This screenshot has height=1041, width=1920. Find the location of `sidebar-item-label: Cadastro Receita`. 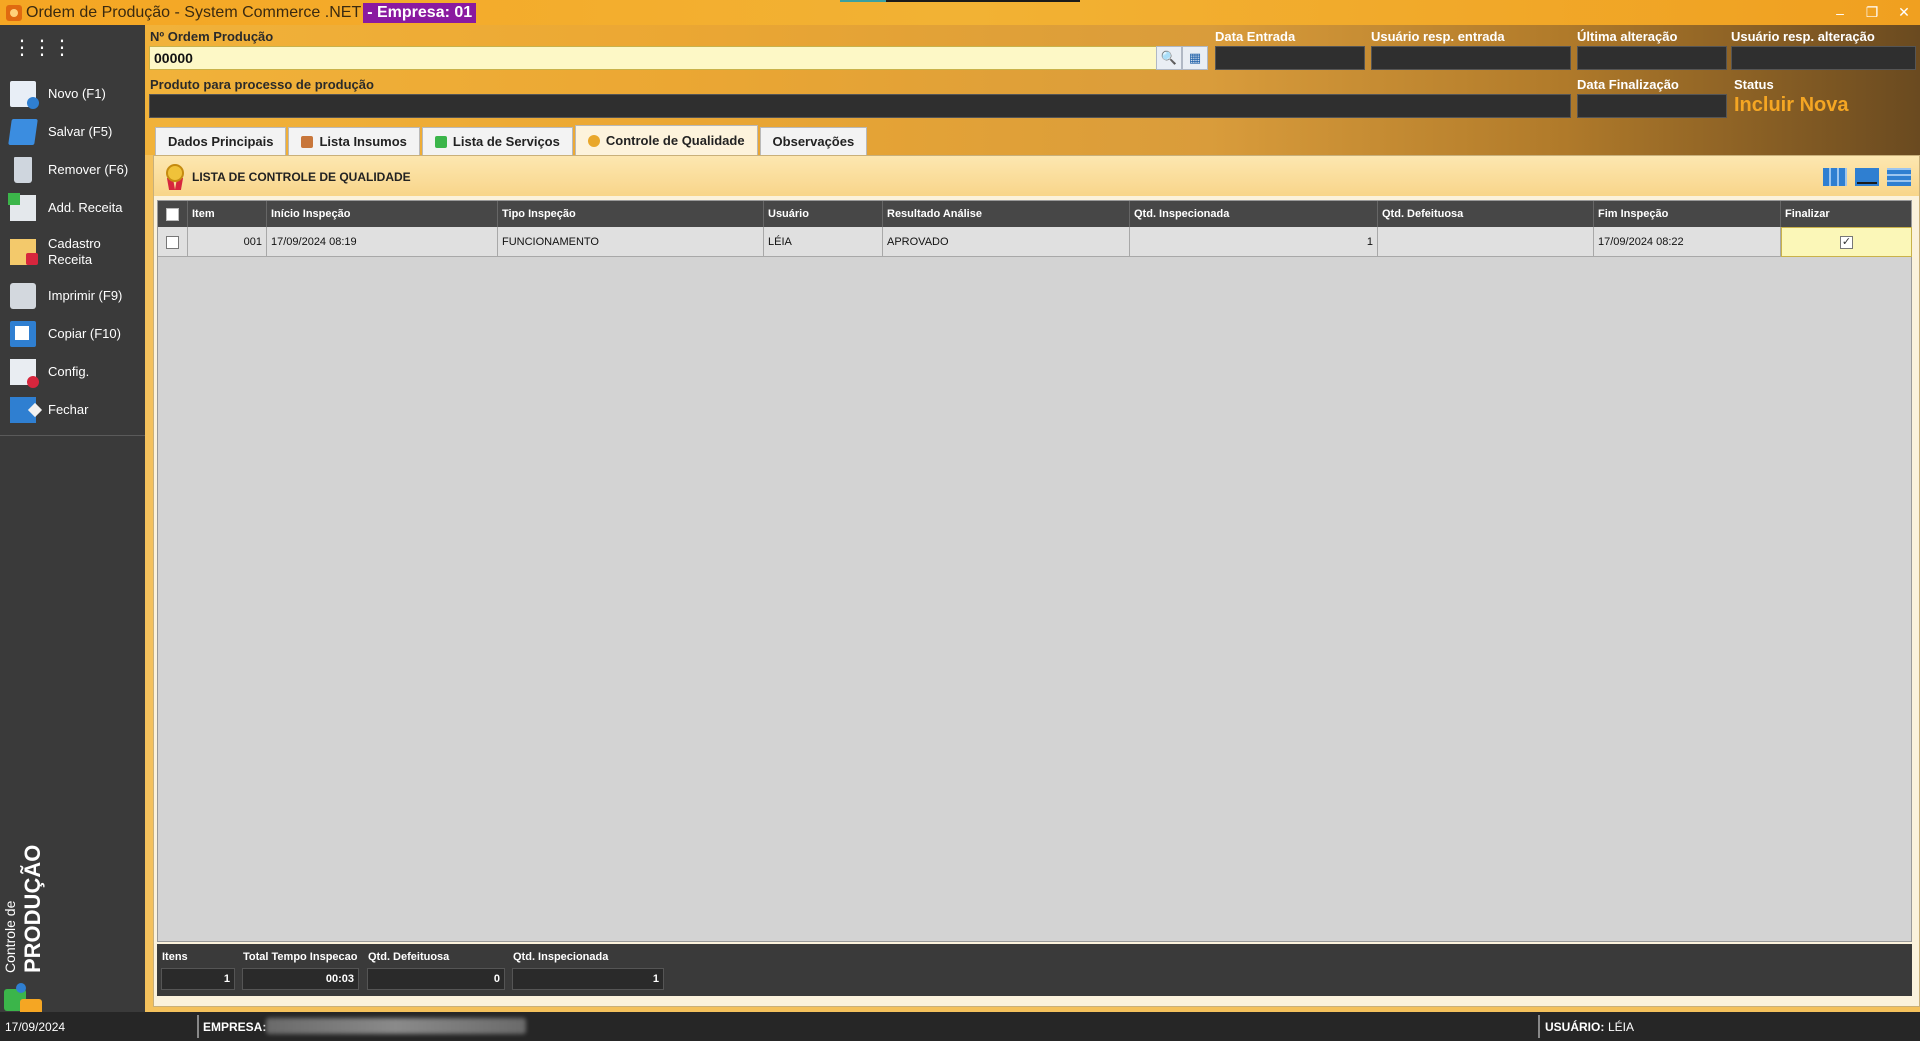

sidebar-item-label: Cadastro Receita is located at coordinates (74, 251).